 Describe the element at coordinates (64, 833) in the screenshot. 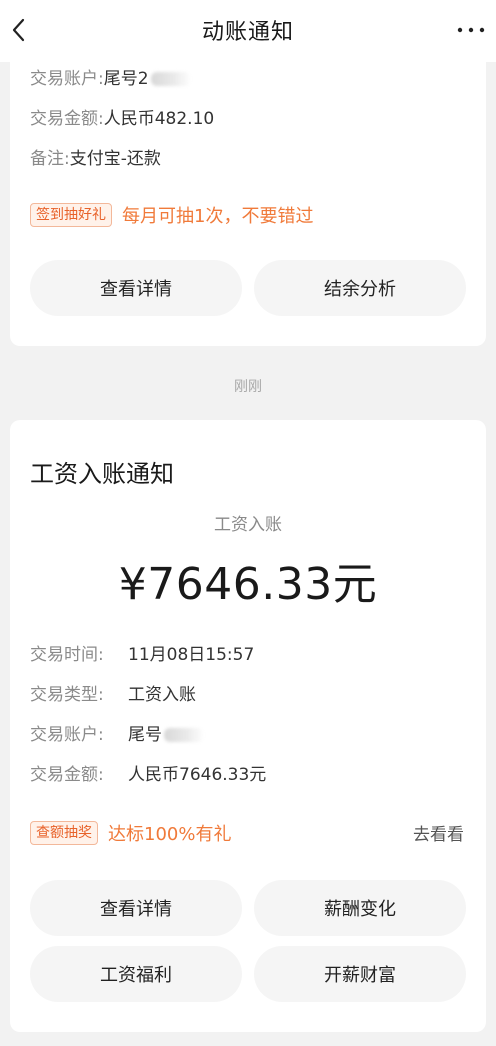

I see `promo-badge: 查额抽奖` at that location.